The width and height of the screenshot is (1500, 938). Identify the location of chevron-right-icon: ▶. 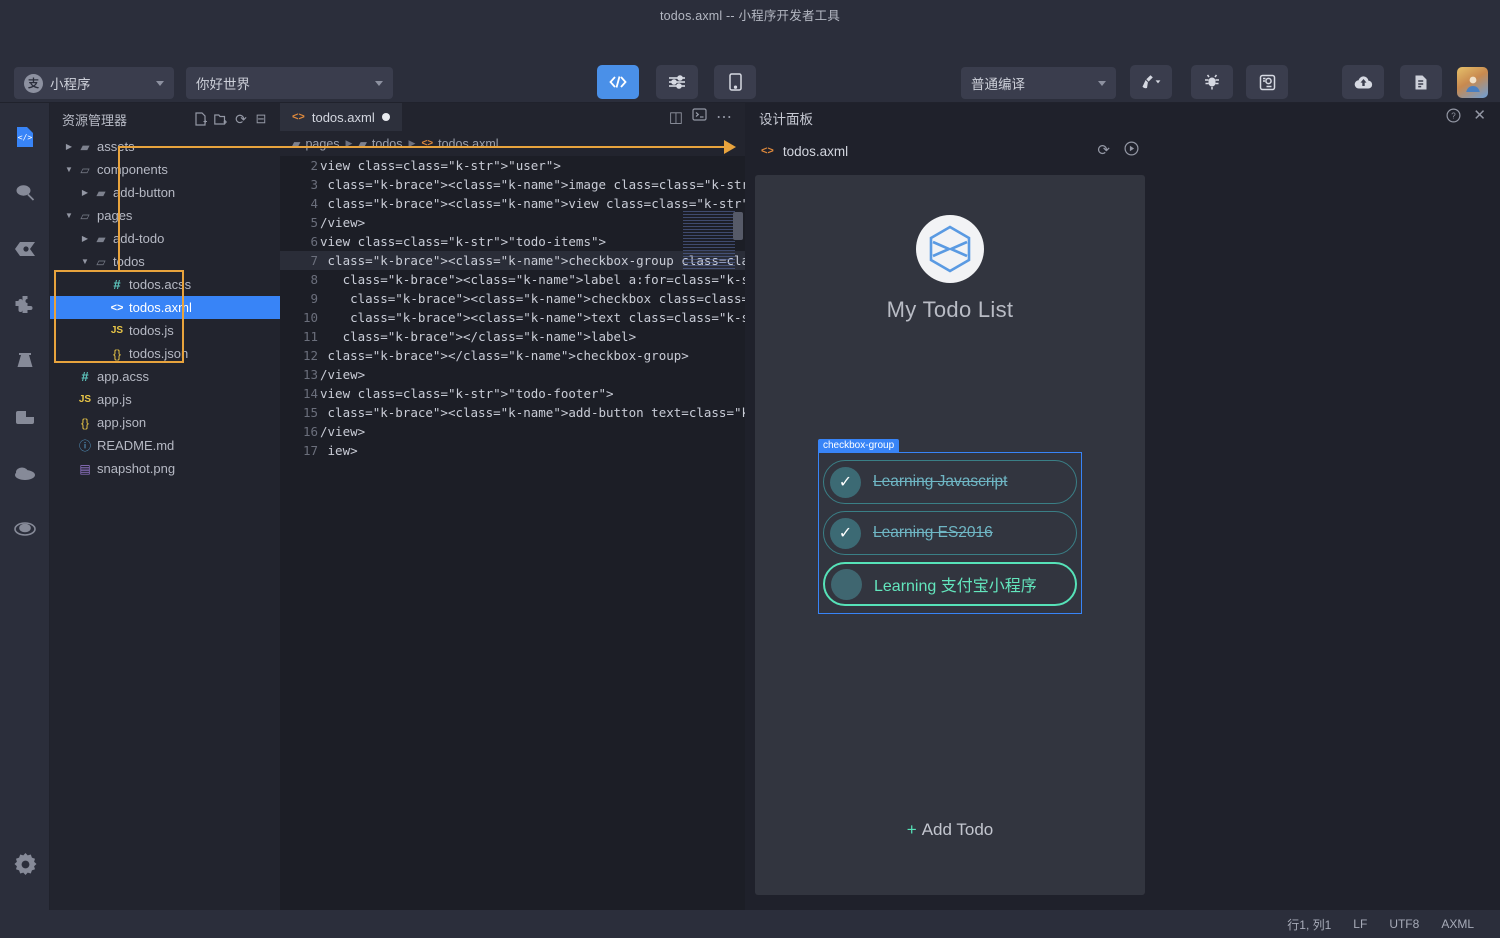
(85, 192).